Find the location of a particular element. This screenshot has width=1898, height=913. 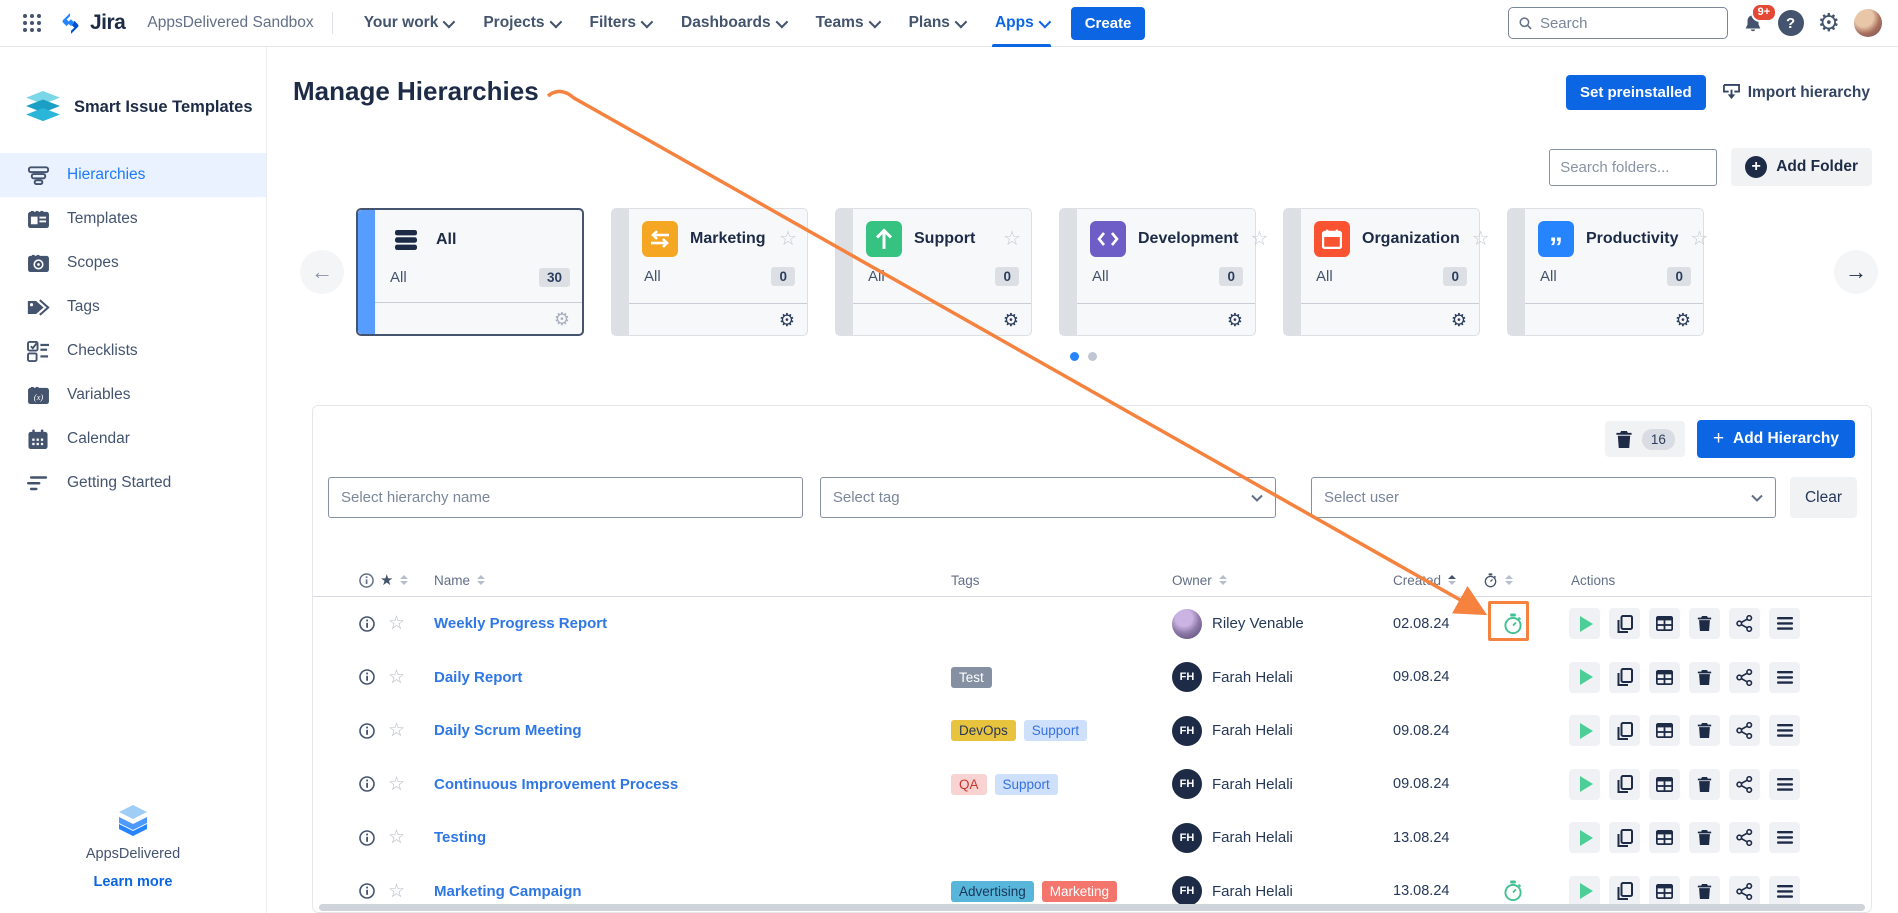

folder-card-support: Support ☆ All 0 ⚙ is located at coordinates (933, 272).